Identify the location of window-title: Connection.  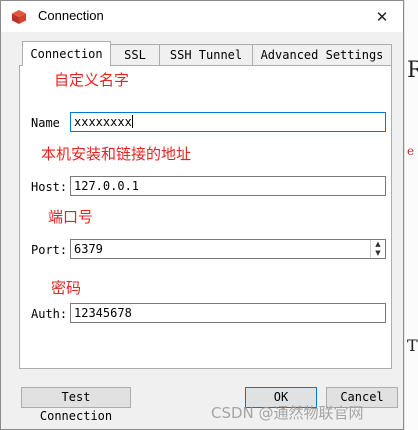
(71, 15).